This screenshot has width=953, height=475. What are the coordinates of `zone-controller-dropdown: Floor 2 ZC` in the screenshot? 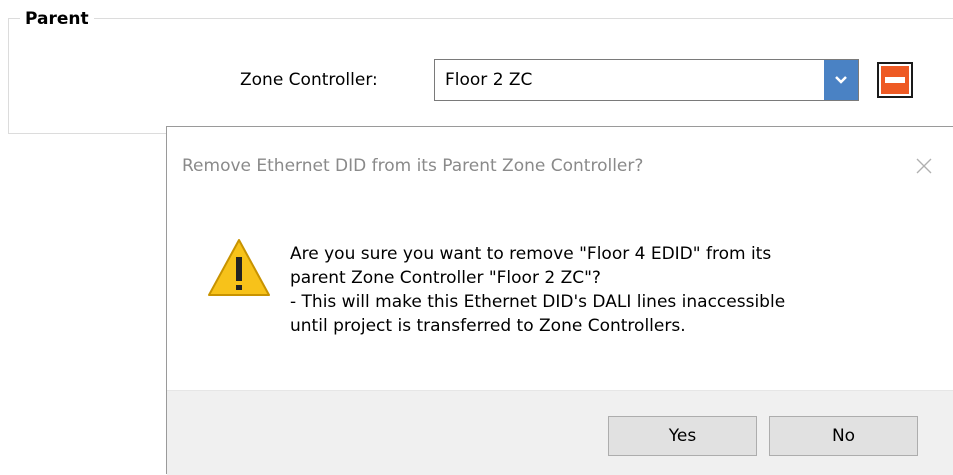 It's located at (646, 80).